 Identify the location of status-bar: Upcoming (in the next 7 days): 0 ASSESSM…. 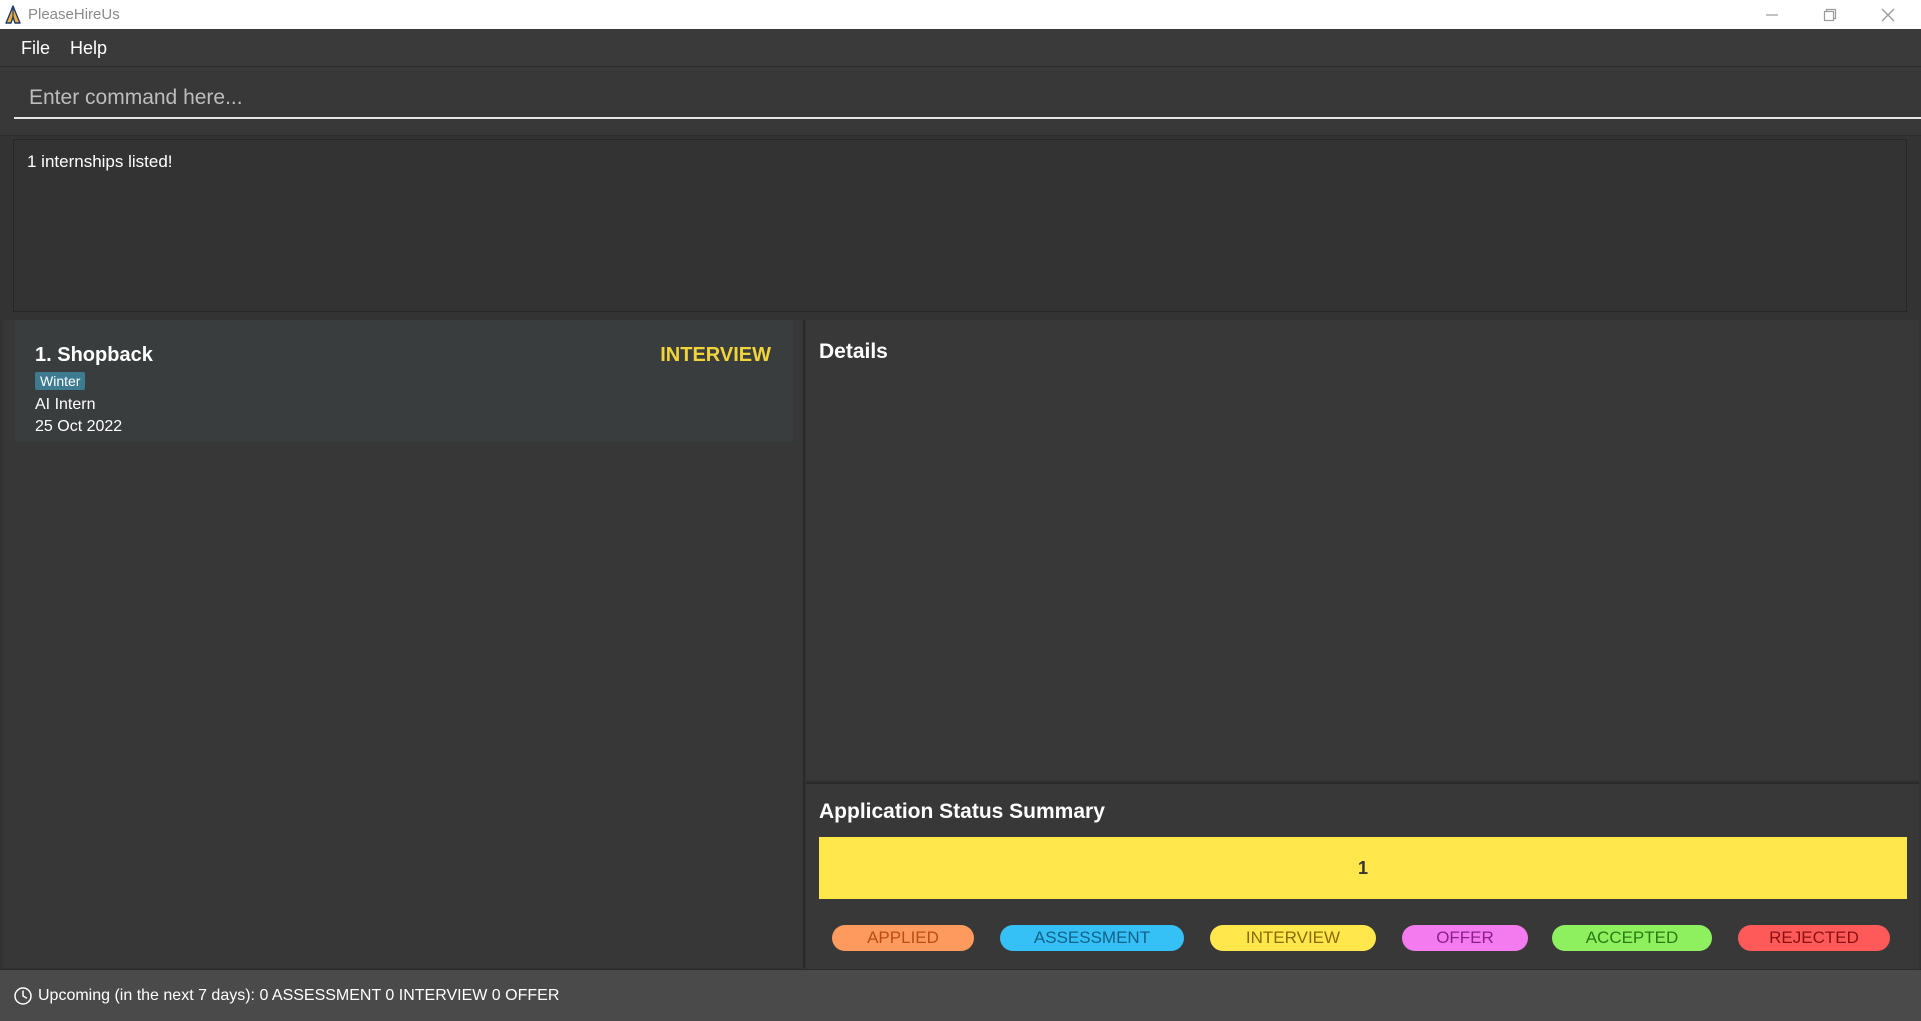
(960, 995).